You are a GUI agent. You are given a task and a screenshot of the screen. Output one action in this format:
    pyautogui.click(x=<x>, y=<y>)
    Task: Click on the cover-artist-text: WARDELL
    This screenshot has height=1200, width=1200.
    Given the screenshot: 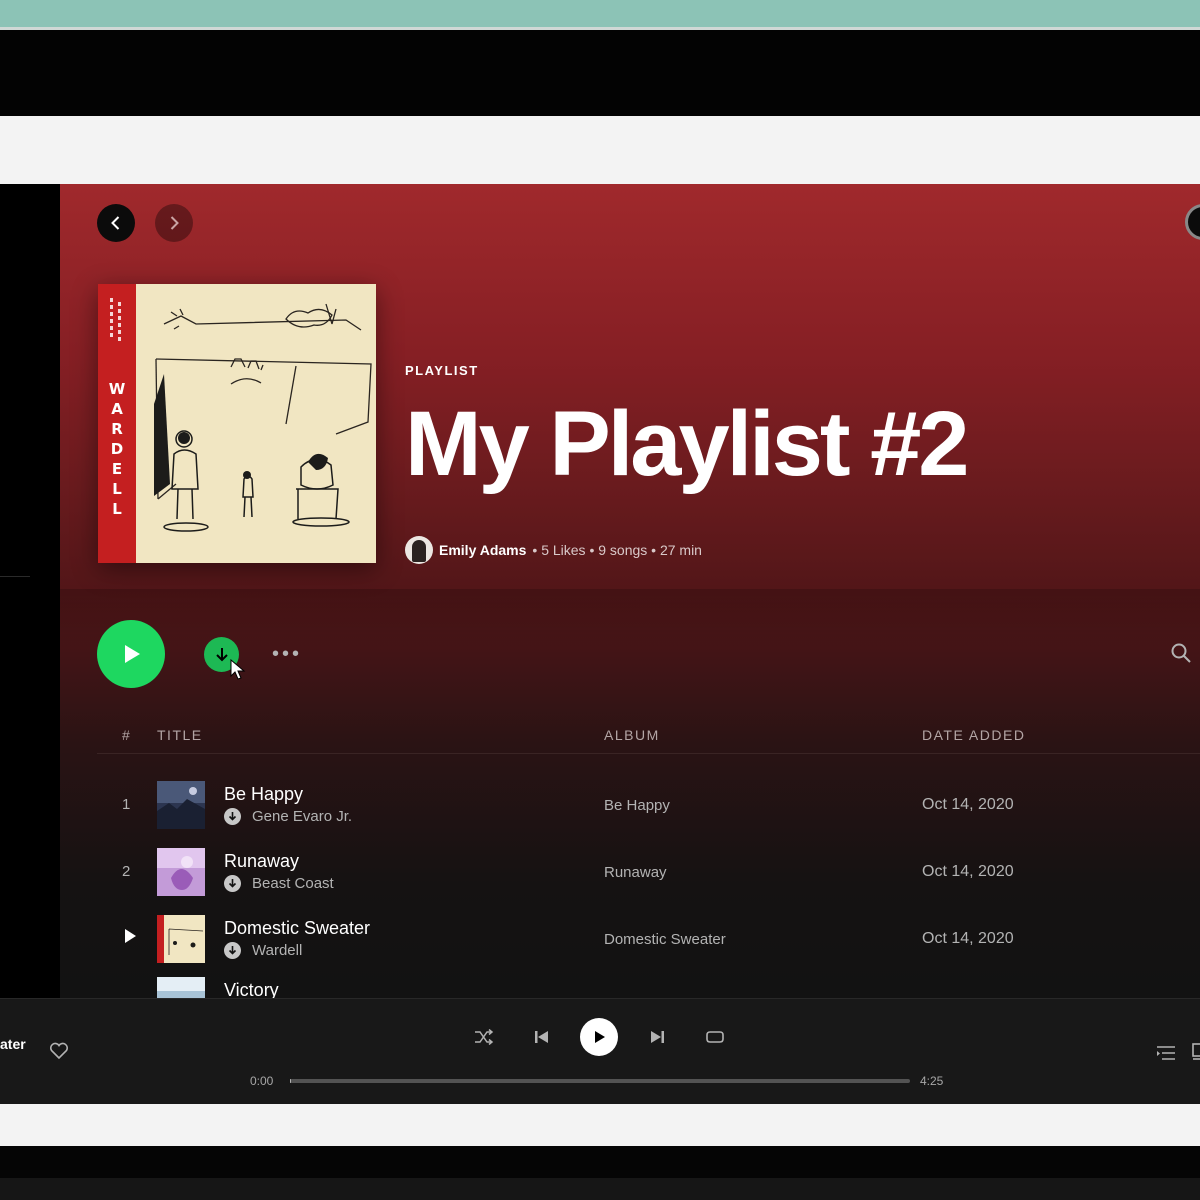 What is the action you would take?
    pyautogui.click(x=117, y=449)
    